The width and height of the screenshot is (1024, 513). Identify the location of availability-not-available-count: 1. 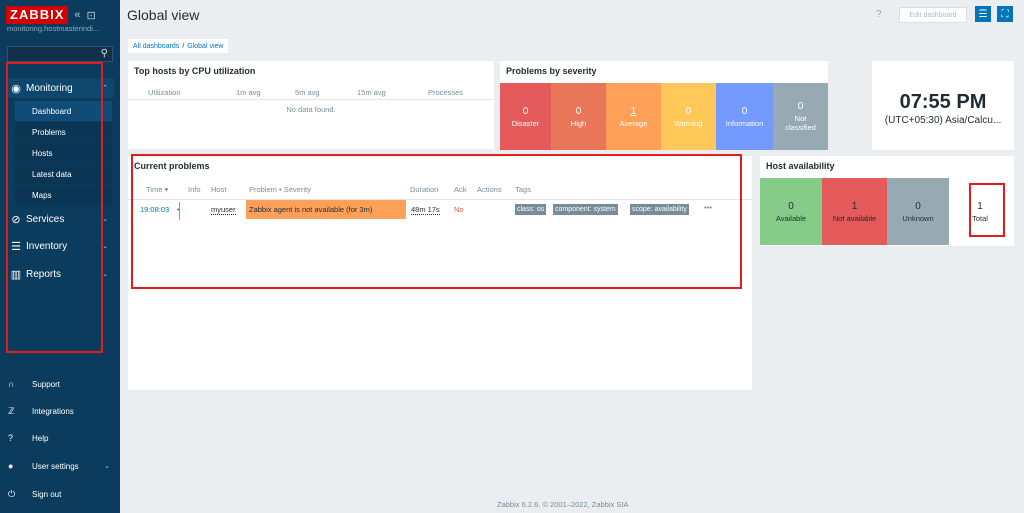
(854, 206).